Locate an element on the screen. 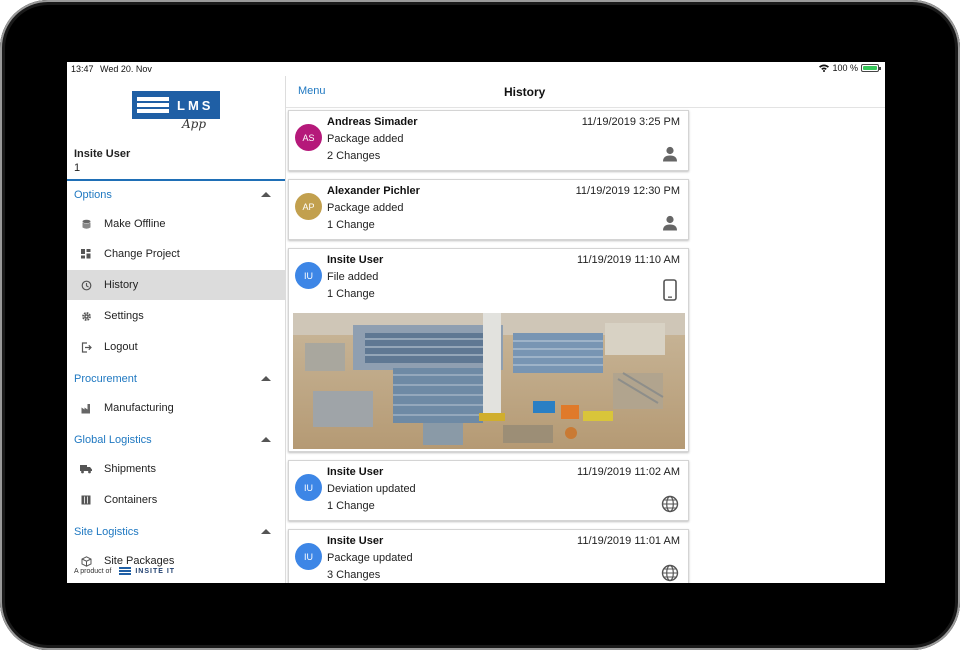  section-site-logistics: Site Logistics is located at coordinates (176, 532).